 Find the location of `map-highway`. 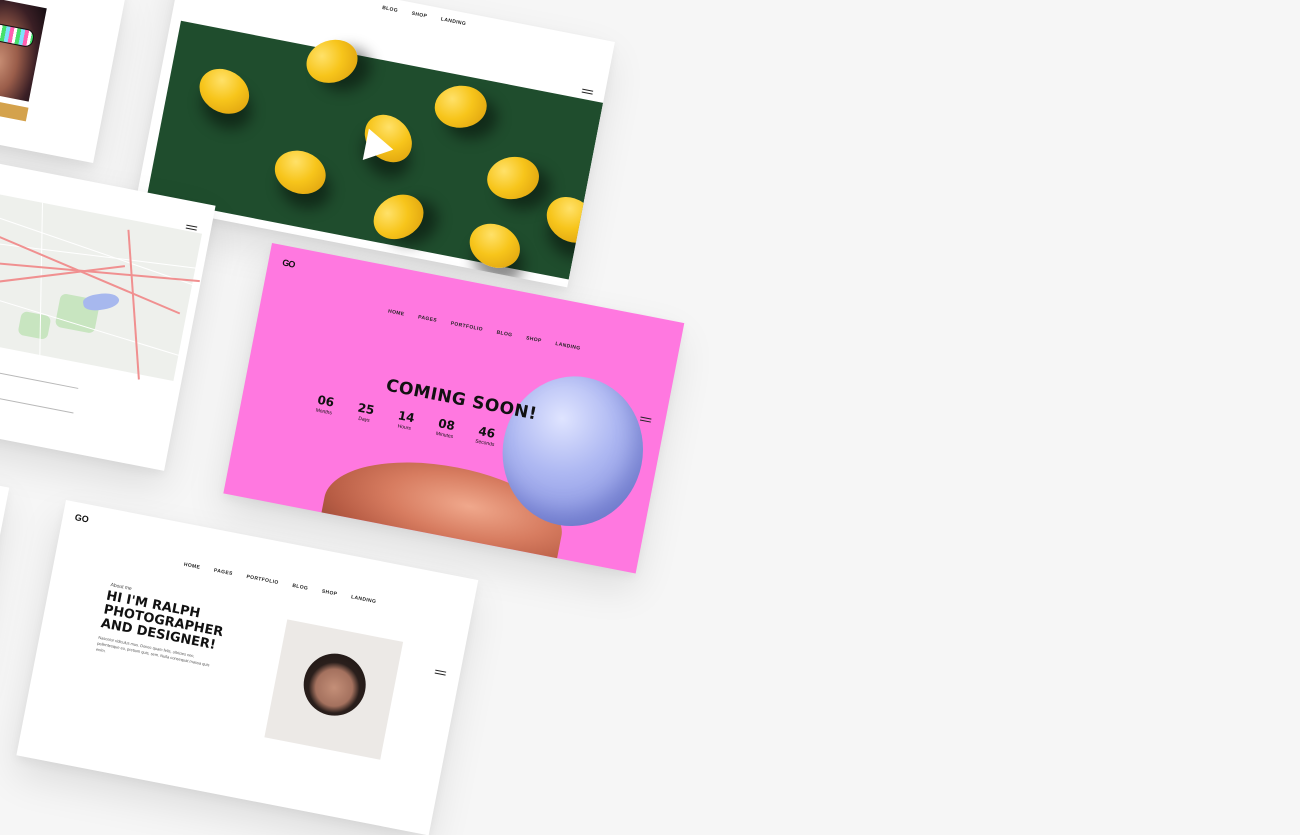

map-highway is located at coordinates (133, 304).